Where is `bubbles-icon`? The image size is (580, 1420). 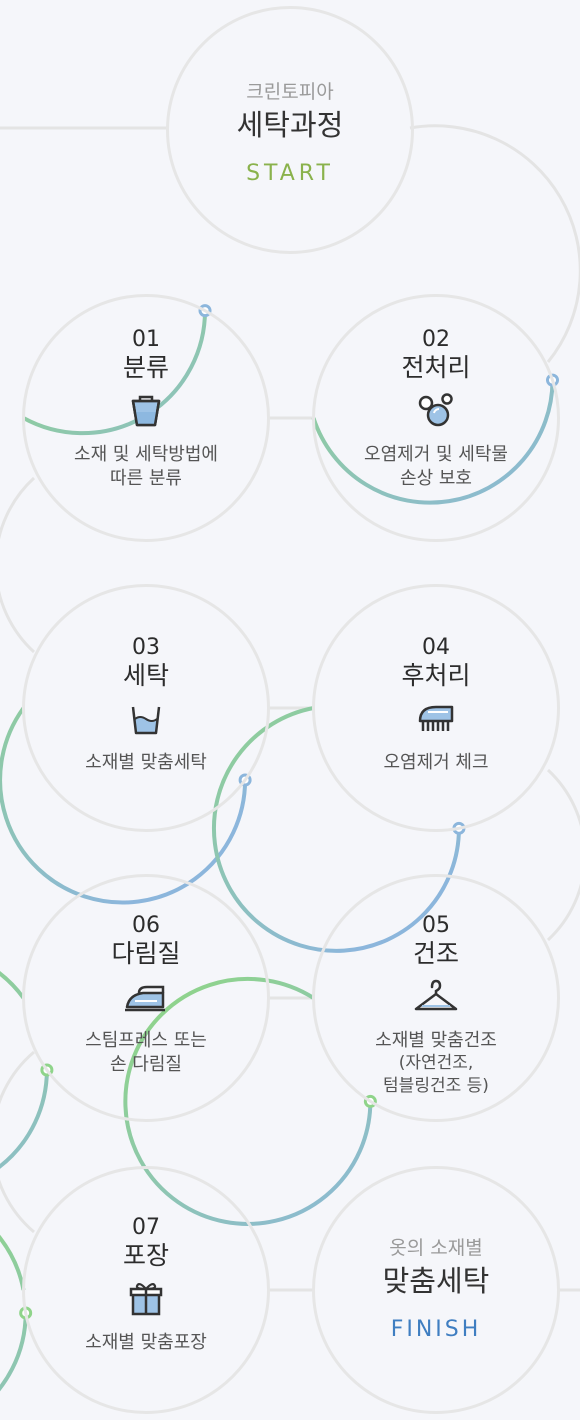 bubbles-icon is located at coordinates (436, 411).